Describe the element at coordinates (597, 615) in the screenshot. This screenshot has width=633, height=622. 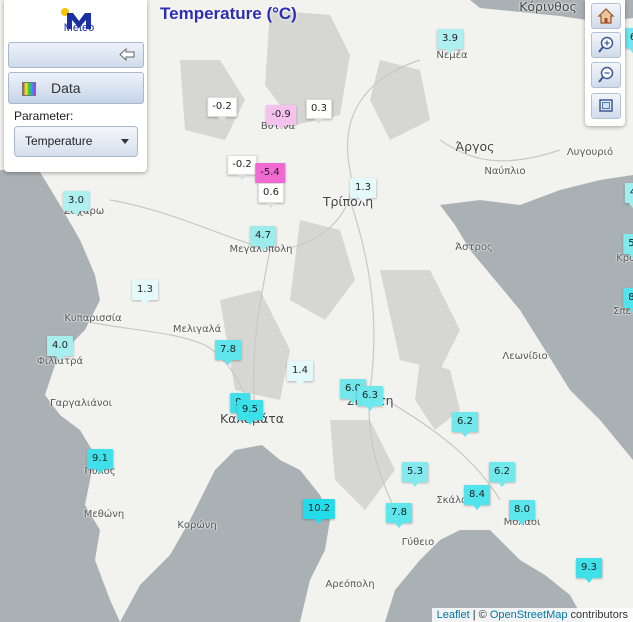
I see `attribution-contributors: contributors` at that location.